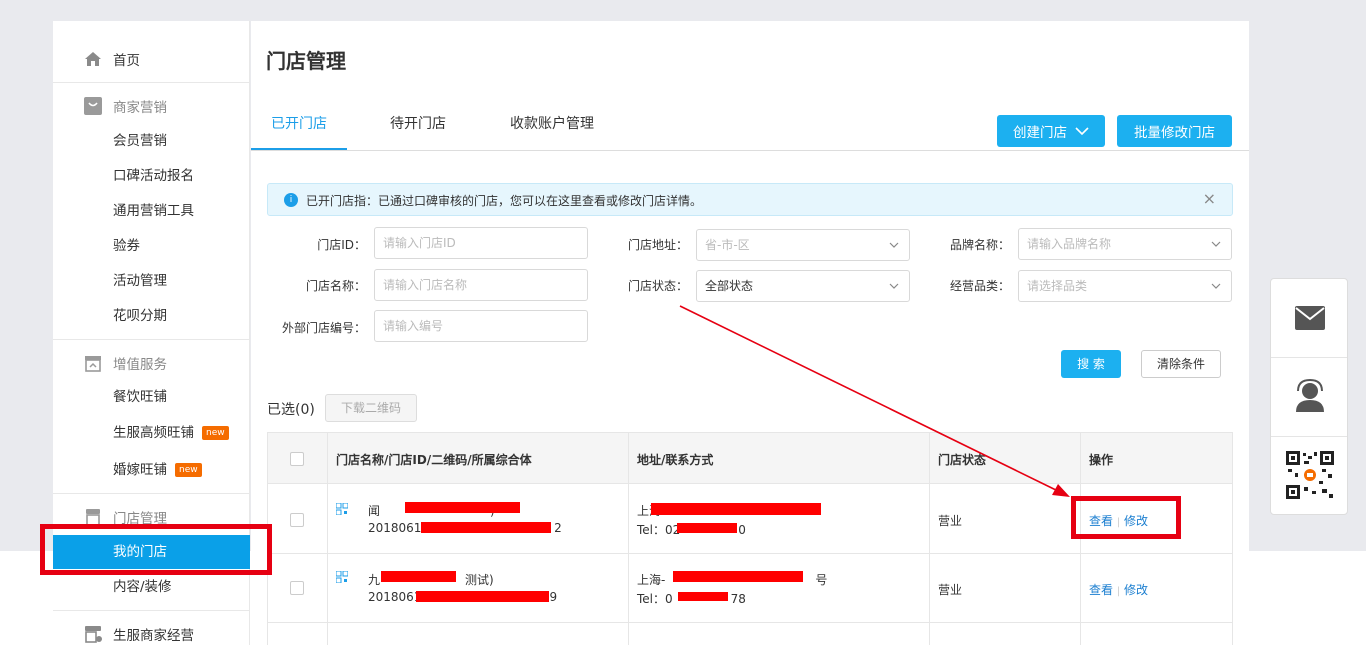 The image size is (1366, 645). Describe the element at coordinates (874, 401) in the screenshot. I see `annotation-arrow` at that location.